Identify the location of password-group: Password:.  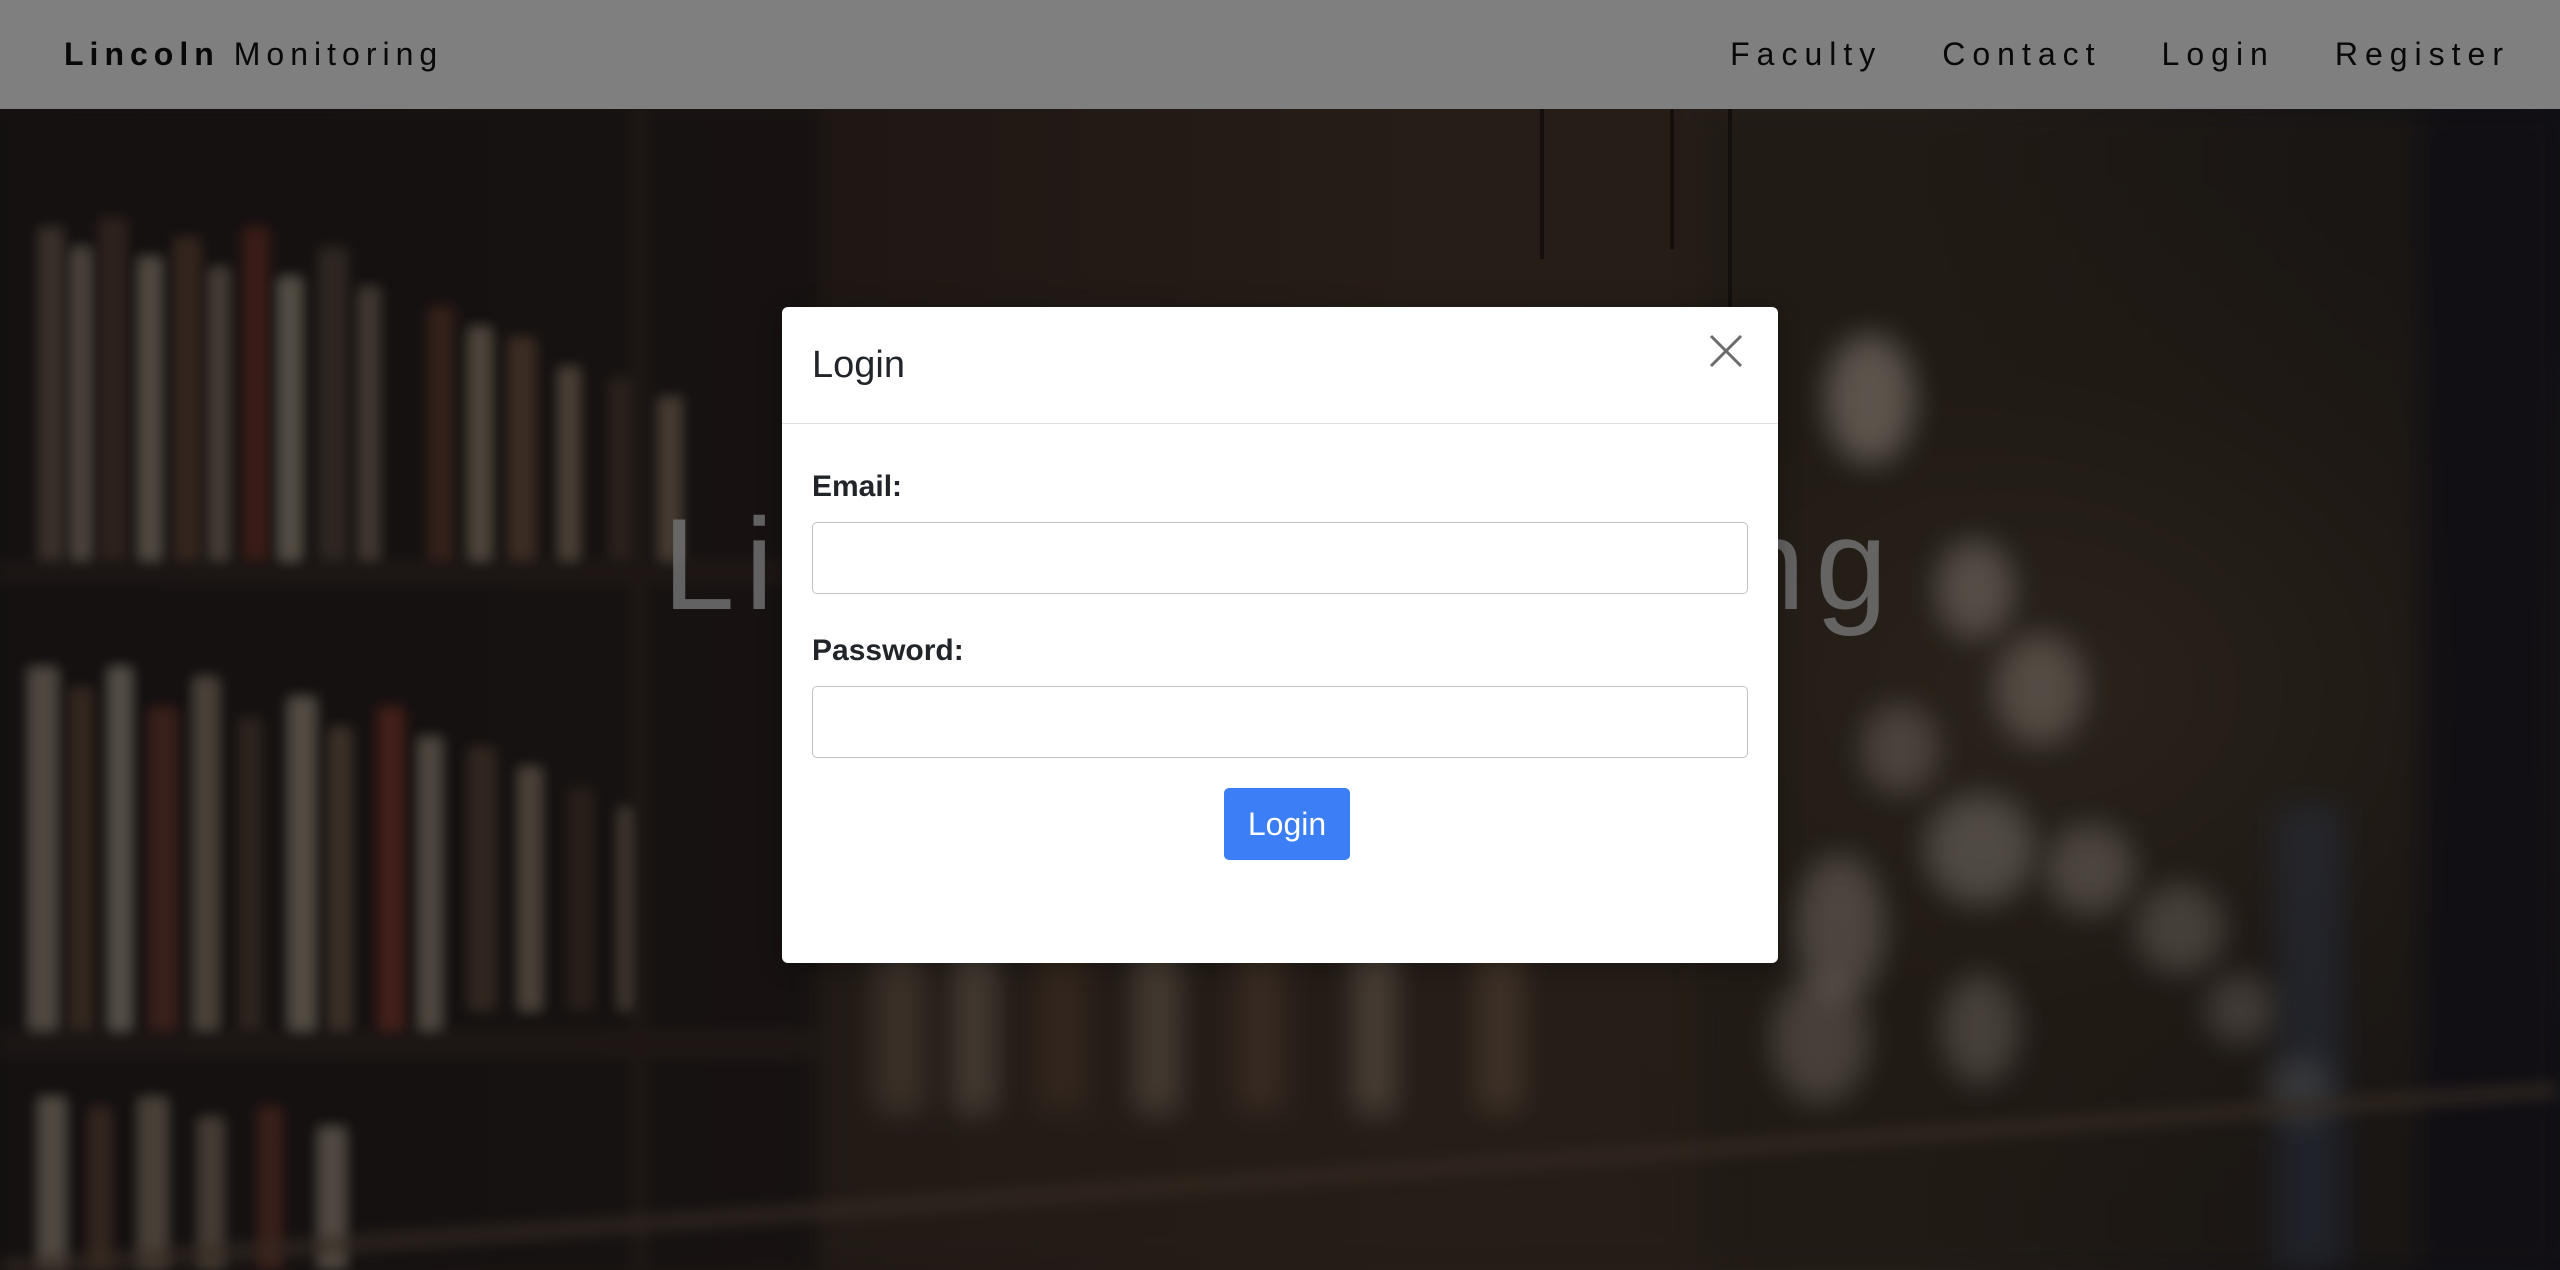
(1280, 696).